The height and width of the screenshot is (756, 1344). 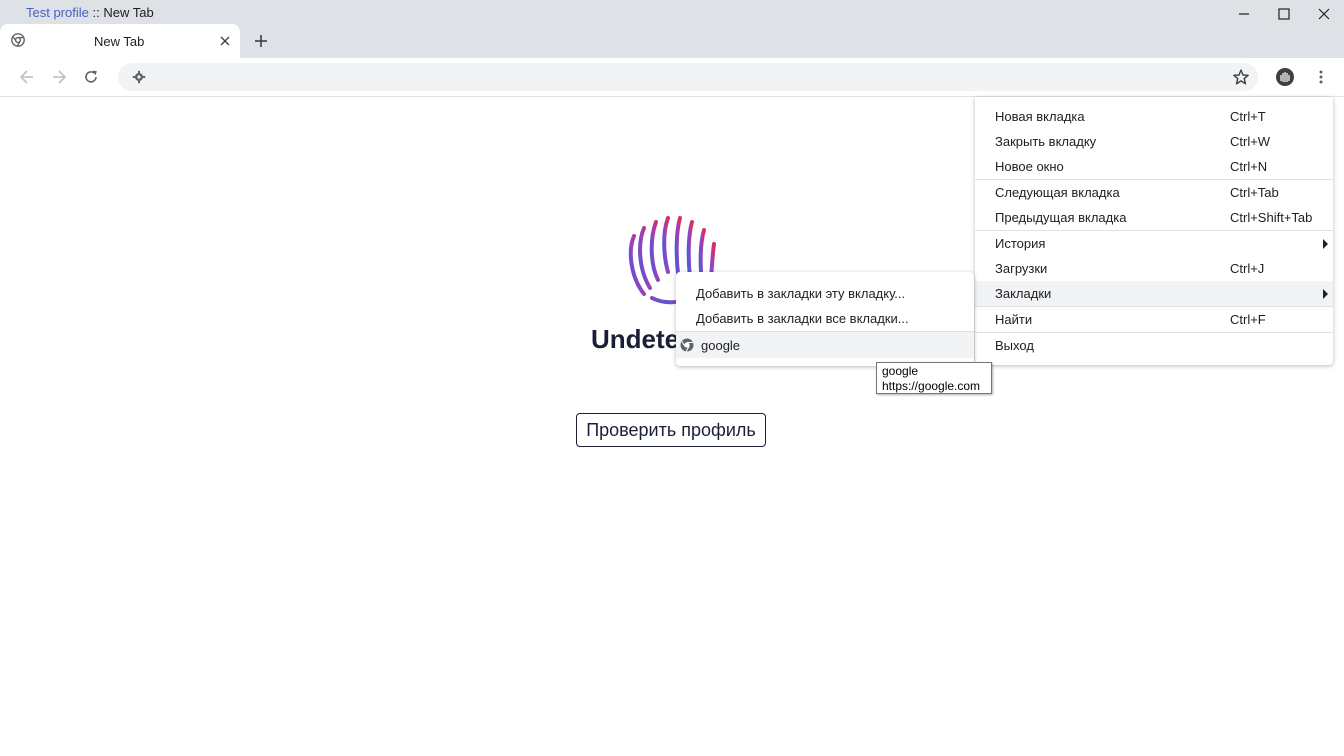 I want to click on window-title: Test profile :: New Tab, so click(x=90, y=12).